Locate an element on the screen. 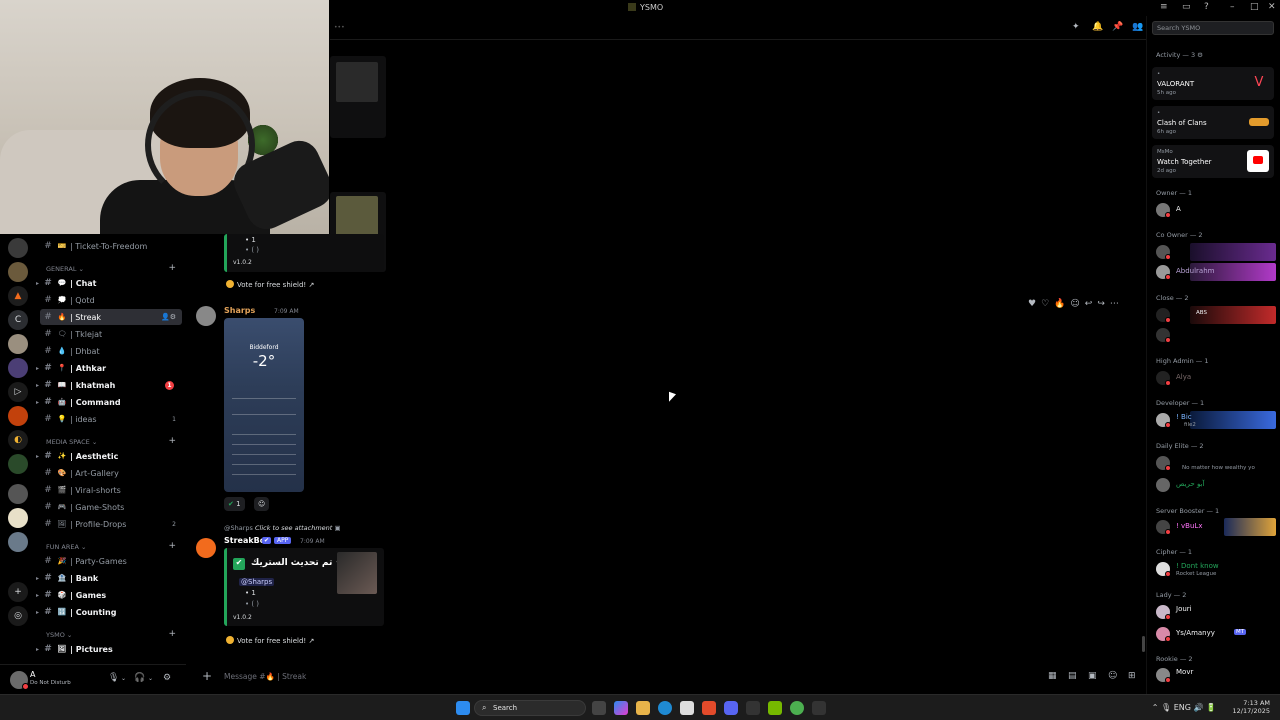  sticker-icon: ▣ is located at coordinates (1092, 676).